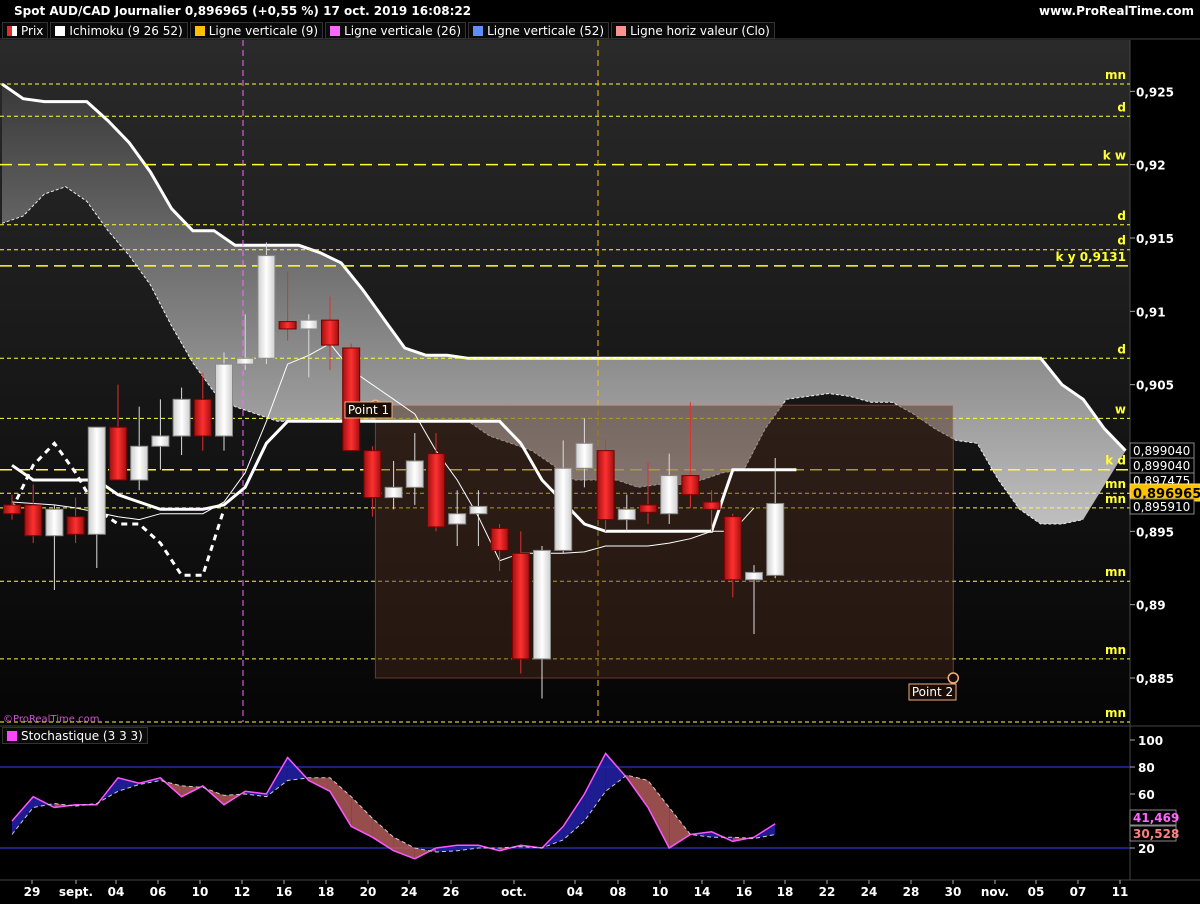 This screenshot has height=904, width=1200. I want to click on vline-52-swatch-icon, so click(478, 30).